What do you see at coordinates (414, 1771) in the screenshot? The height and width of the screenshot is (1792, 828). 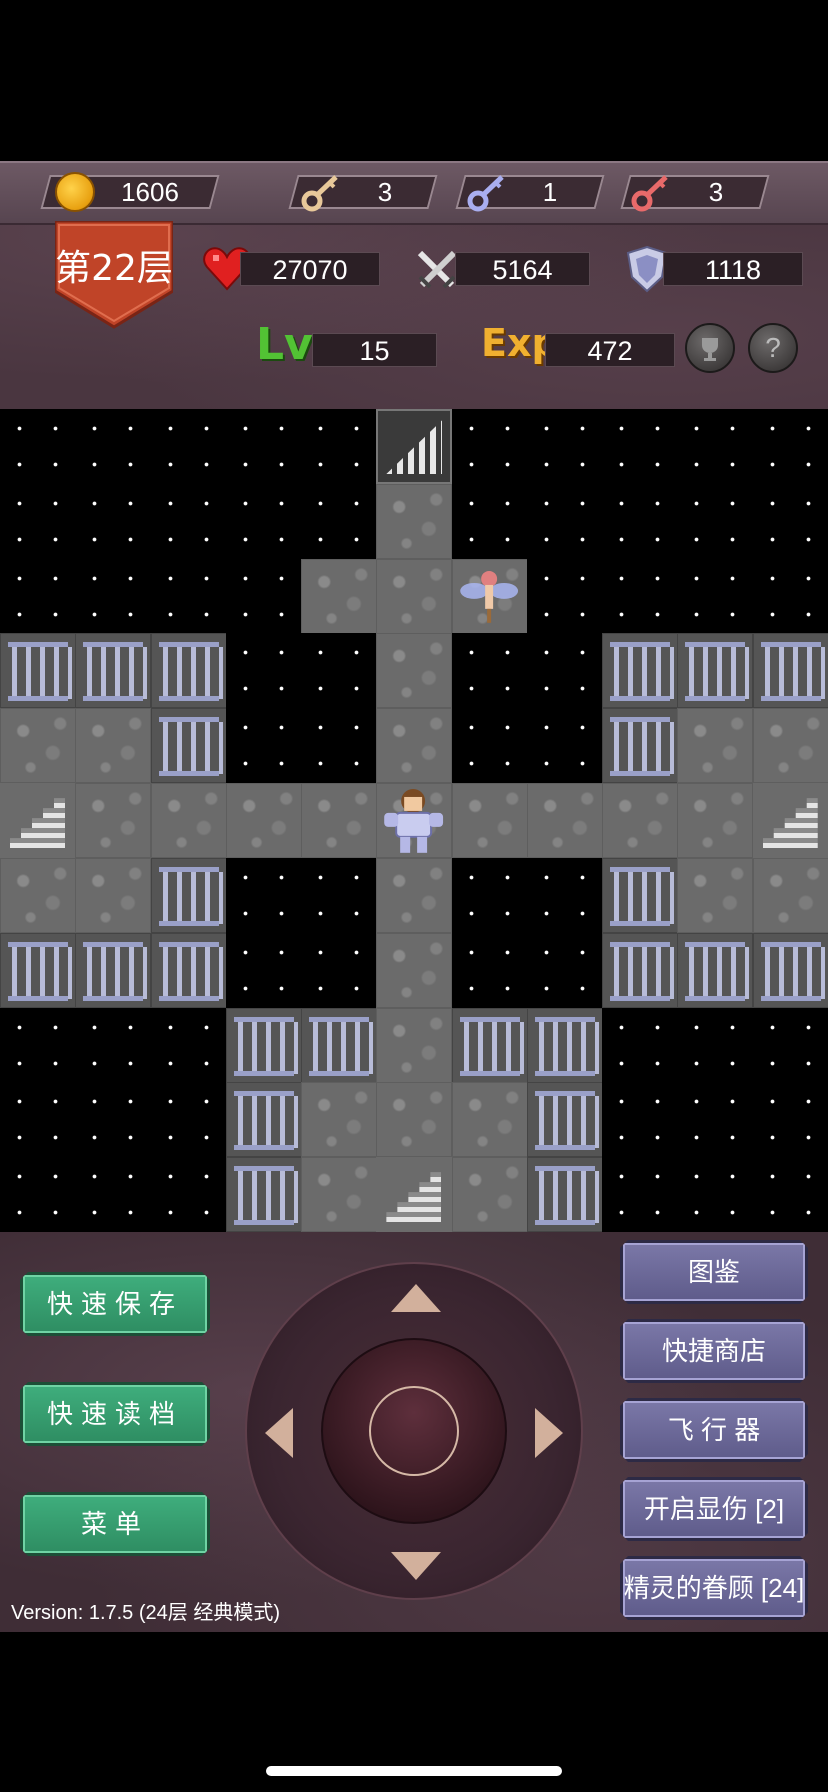 I see `home-indicator` at bounding box center [414, 1771].